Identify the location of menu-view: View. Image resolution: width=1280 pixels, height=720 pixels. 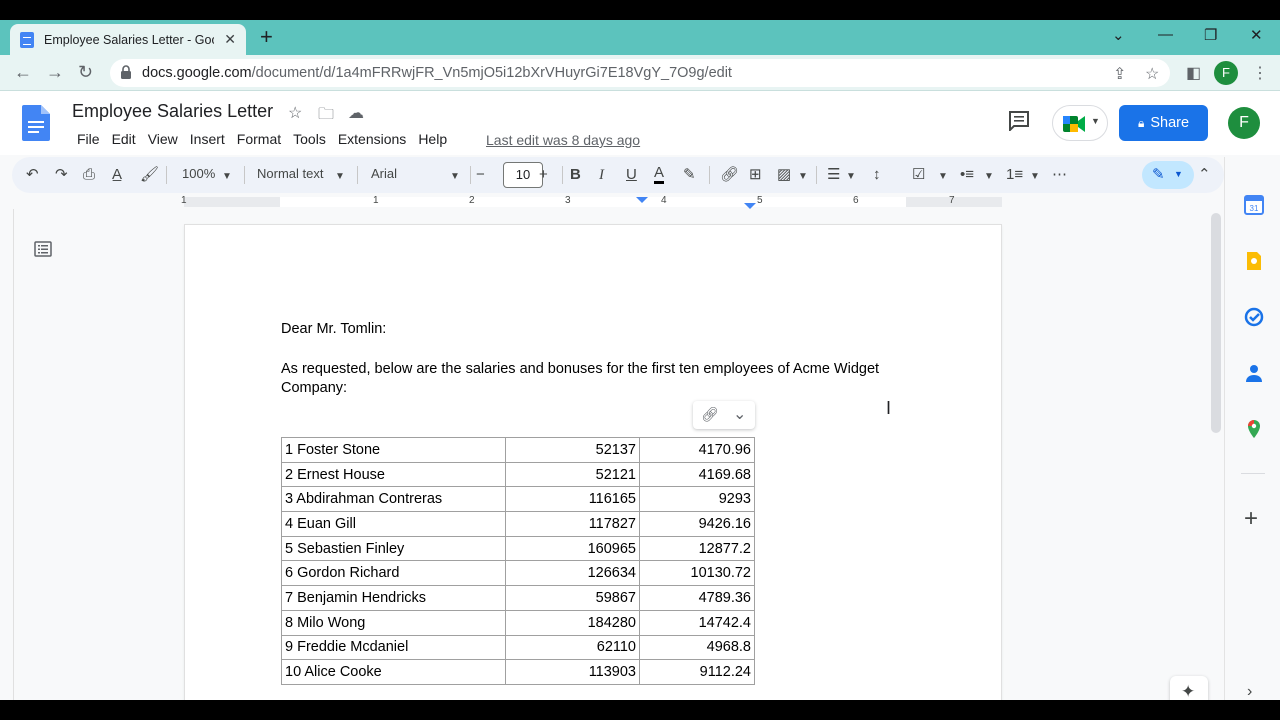
(163, 139).